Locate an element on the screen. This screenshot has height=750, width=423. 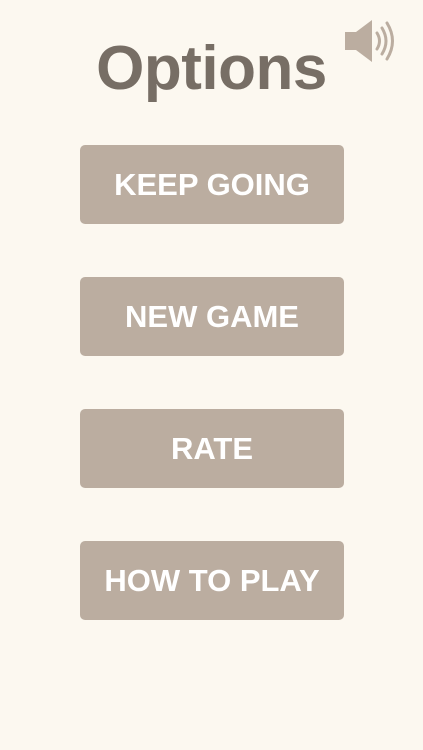
rate-button: RATE is located at coordinates (212, 448).